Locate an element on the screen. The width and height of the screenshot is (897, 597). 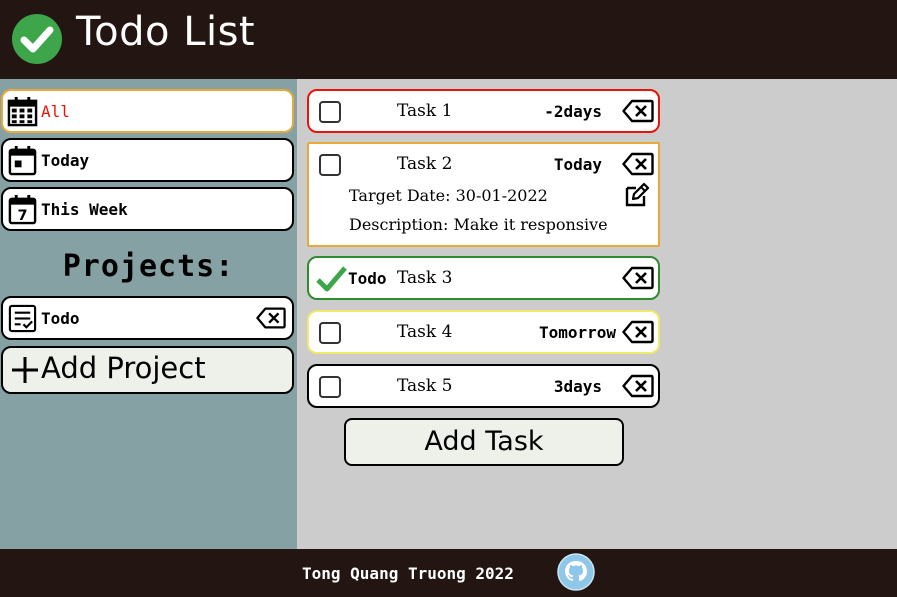
nav-label-all: All is located at coordinates (55, 111).